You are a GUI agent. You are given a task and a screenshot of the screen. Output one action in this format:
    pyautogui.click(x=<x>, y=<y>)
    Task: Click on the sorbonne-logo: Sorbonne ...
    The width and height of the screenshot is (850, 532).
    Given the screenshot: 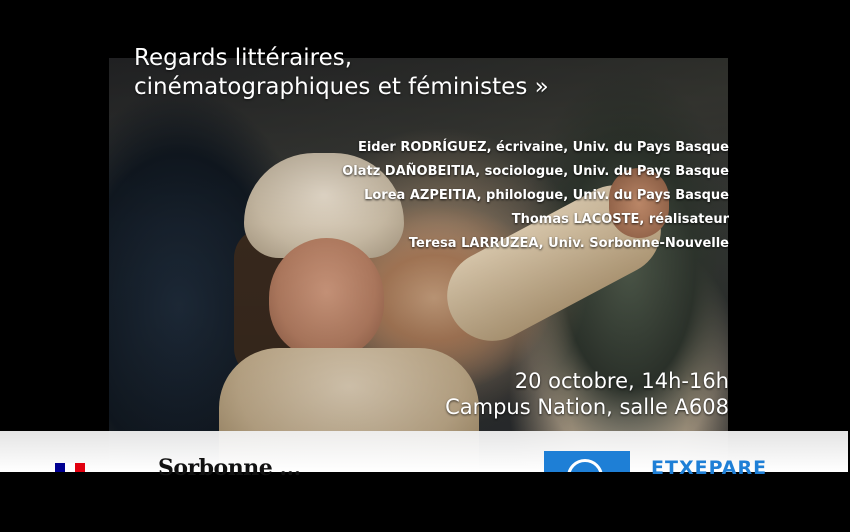 What is the action you would take?
    pyautogui.click(x=229, y=468)
    